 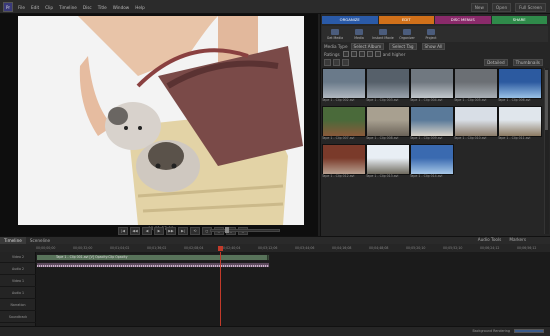 What do you see at coordinates (220, 289) in the screenshot?
I see `playhead-line` at bounding box center [220, 289].